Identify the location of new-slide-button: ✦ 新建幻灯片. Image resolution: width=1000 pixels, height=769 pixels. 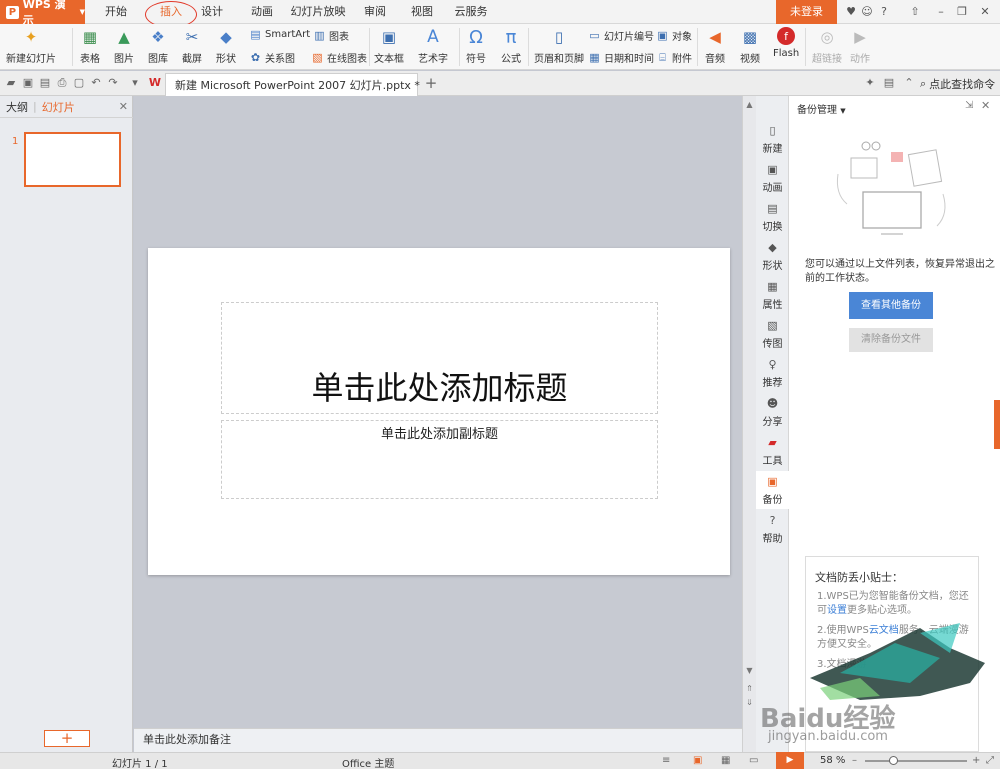
(31, 46).